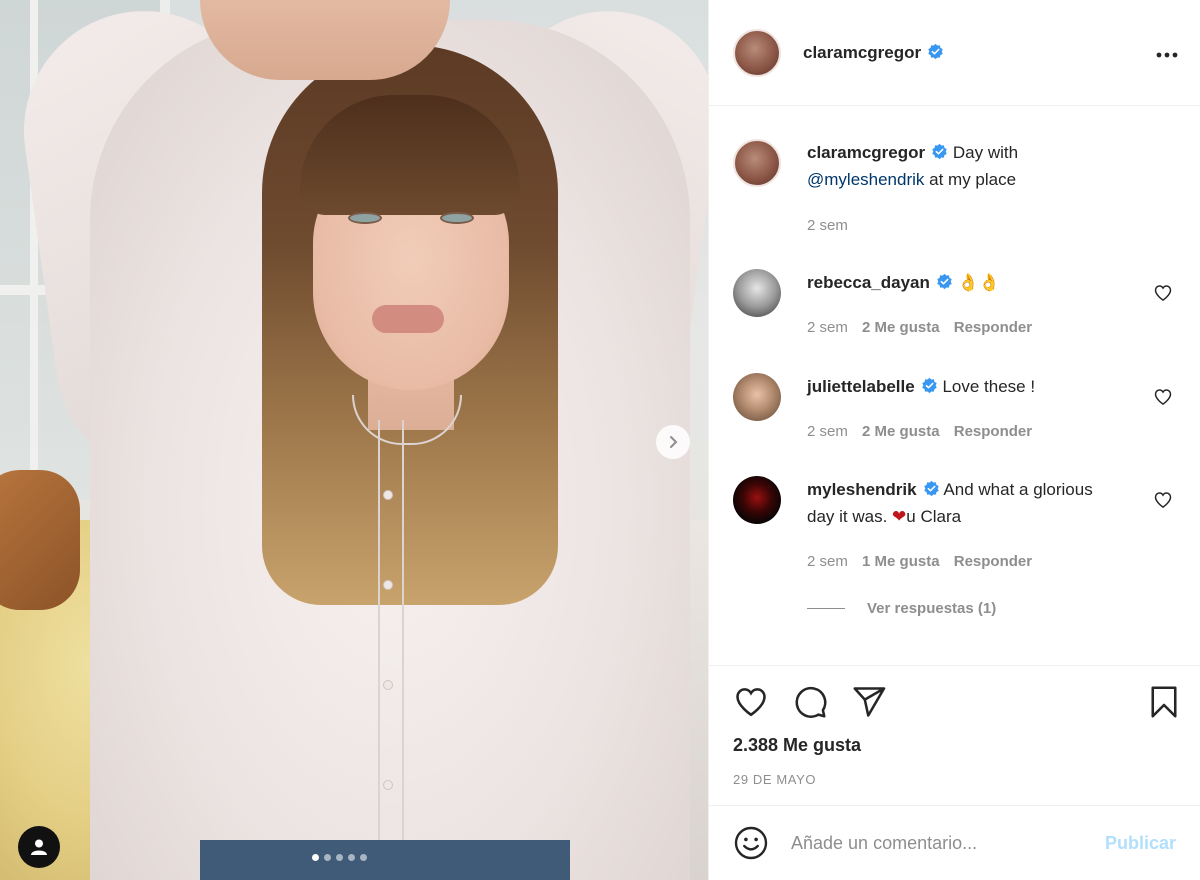 The image size is (1200, 880). Describe the element at coordinates (751, 702) in the screenshot. I see `heart-icon` at that location.